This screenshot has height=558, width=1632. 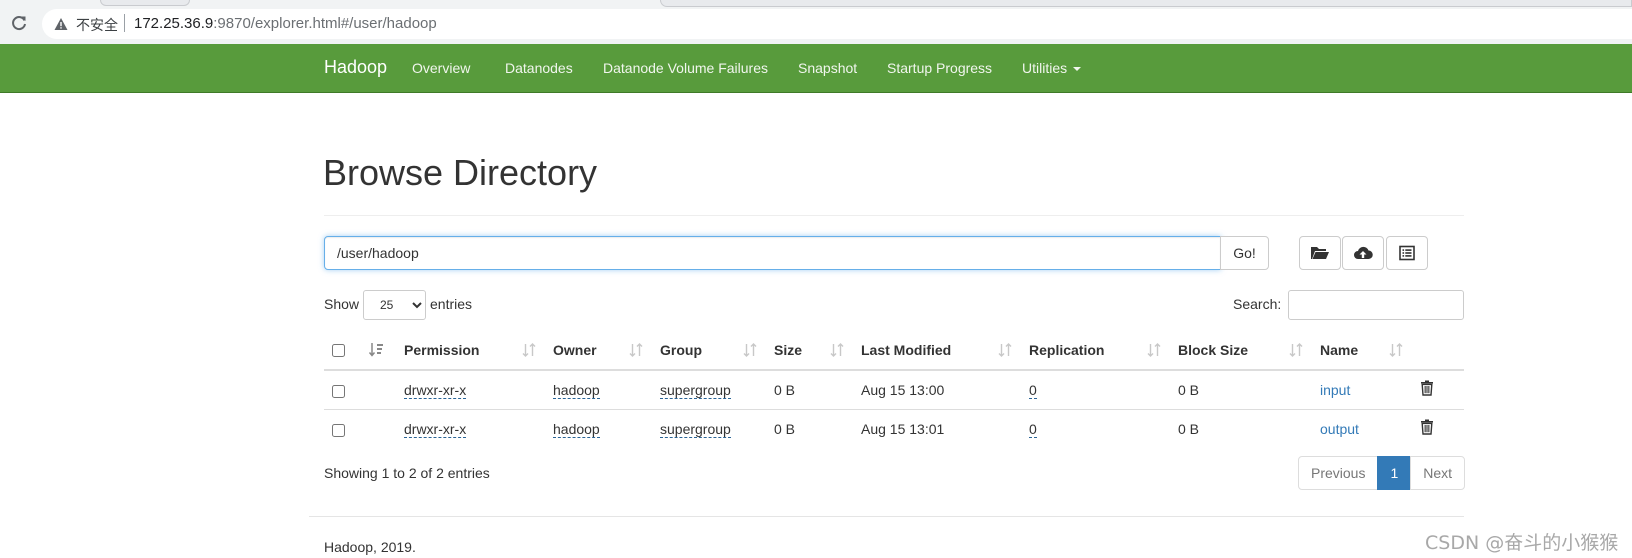 What do you see at coordinates (1338, 473) in the screenshot?
I see `previous-page-button: Previous` at bounding box center [1338, 473].